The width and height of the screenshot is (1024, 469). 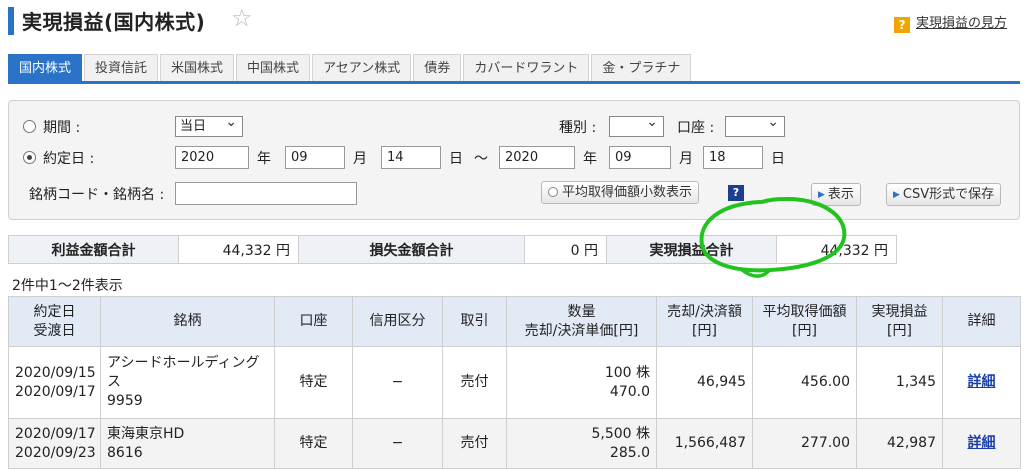 What do you see at coordinates (581, 382) in the screenshot?
I see `row-quantity: 100 株 470.0` at bounding box center [581, 382].